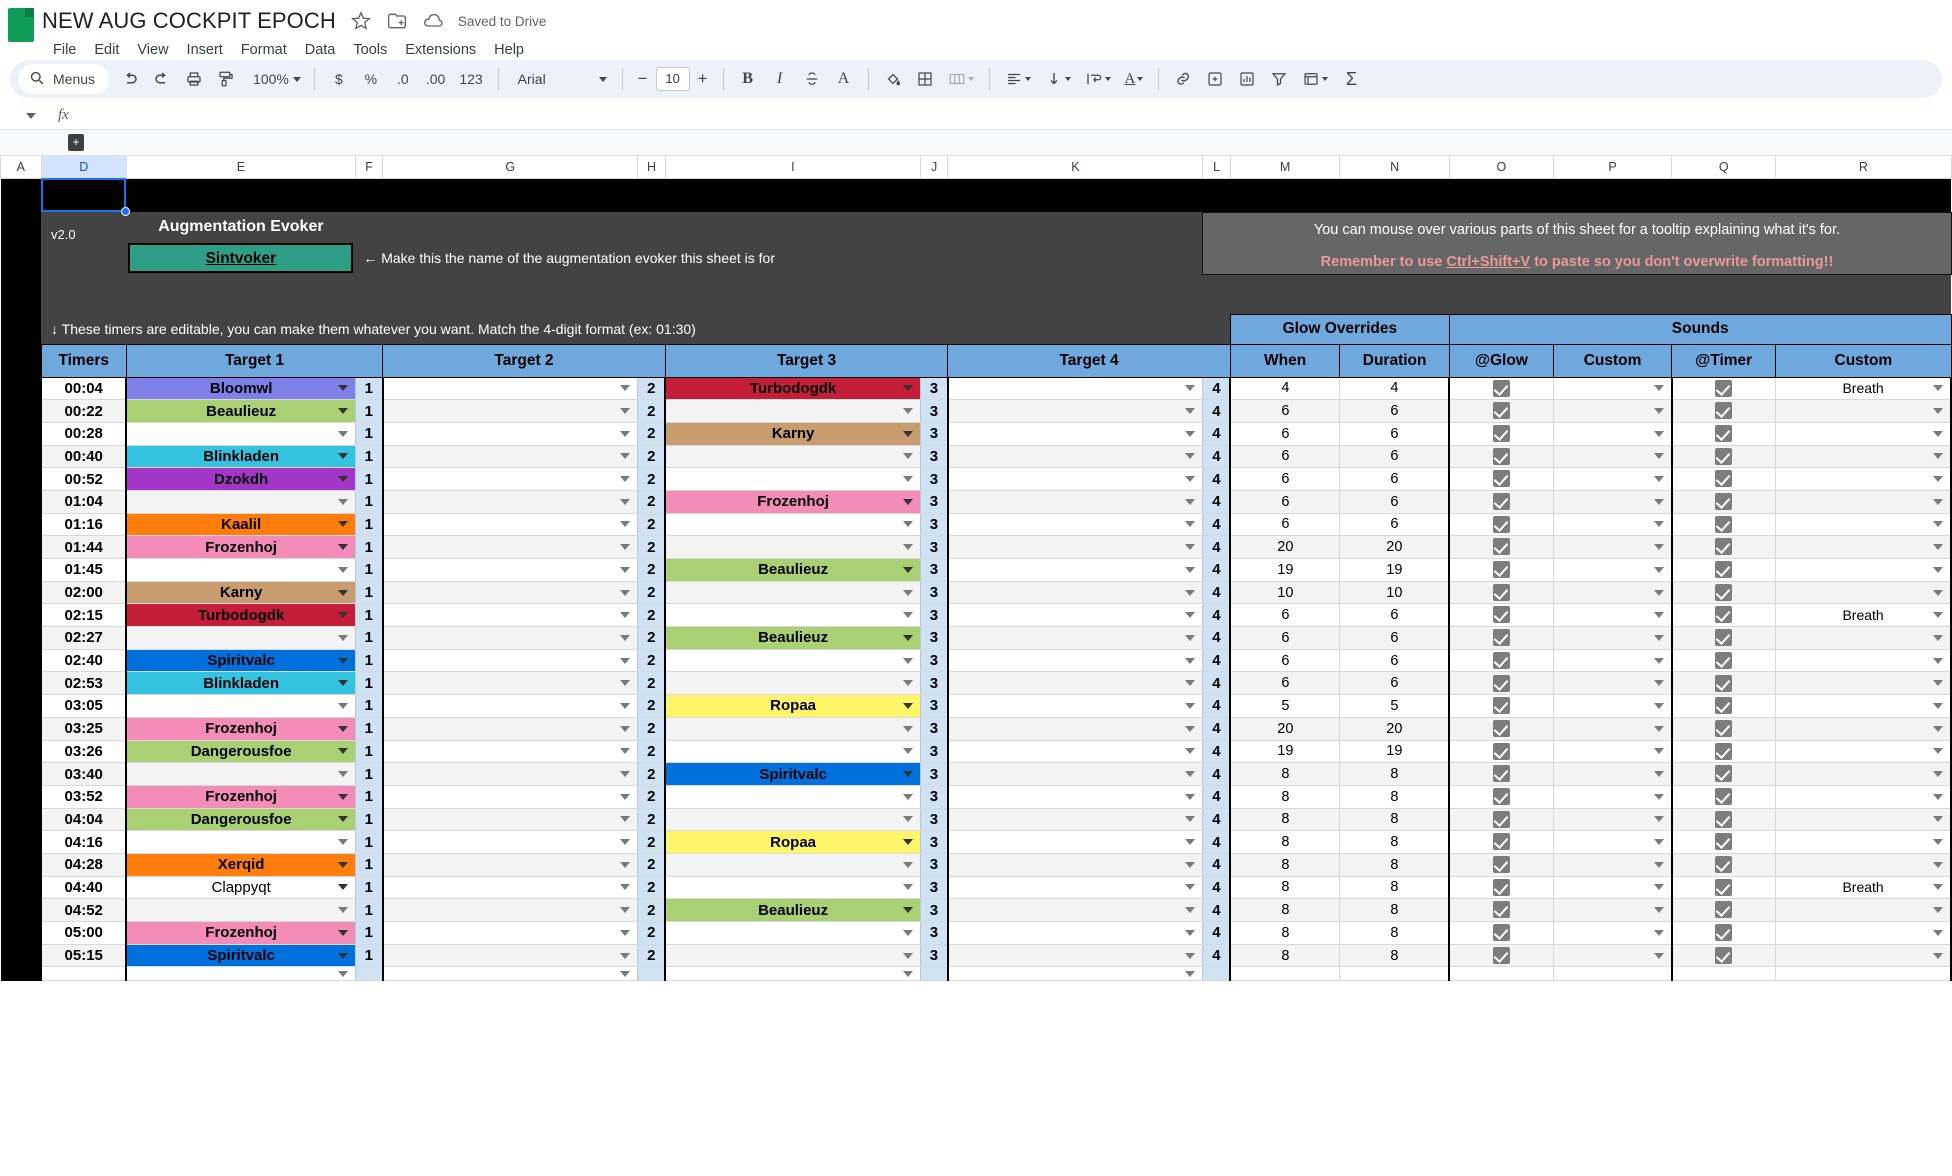 The width and height of the screenshot is (1952, 1176). What do you see at coordinates (240, 955) in the screenshot?
I see `target-1-name-cell: Spiritvalc` at bounding box center [240, 955].